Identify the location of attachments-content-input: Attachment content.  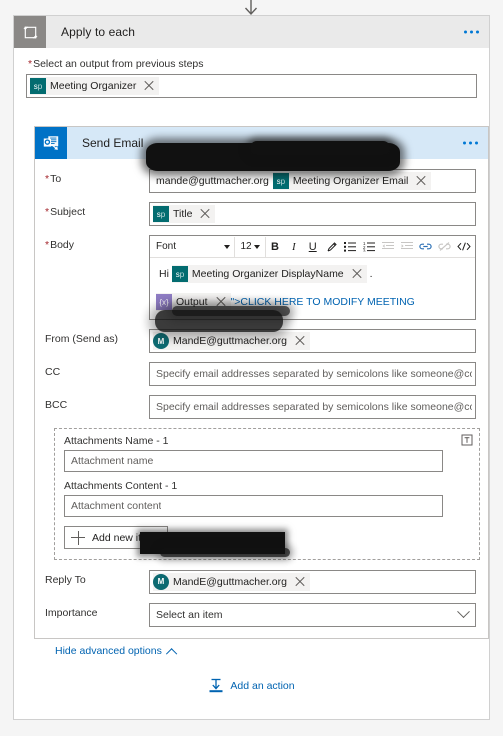
(253, 506).